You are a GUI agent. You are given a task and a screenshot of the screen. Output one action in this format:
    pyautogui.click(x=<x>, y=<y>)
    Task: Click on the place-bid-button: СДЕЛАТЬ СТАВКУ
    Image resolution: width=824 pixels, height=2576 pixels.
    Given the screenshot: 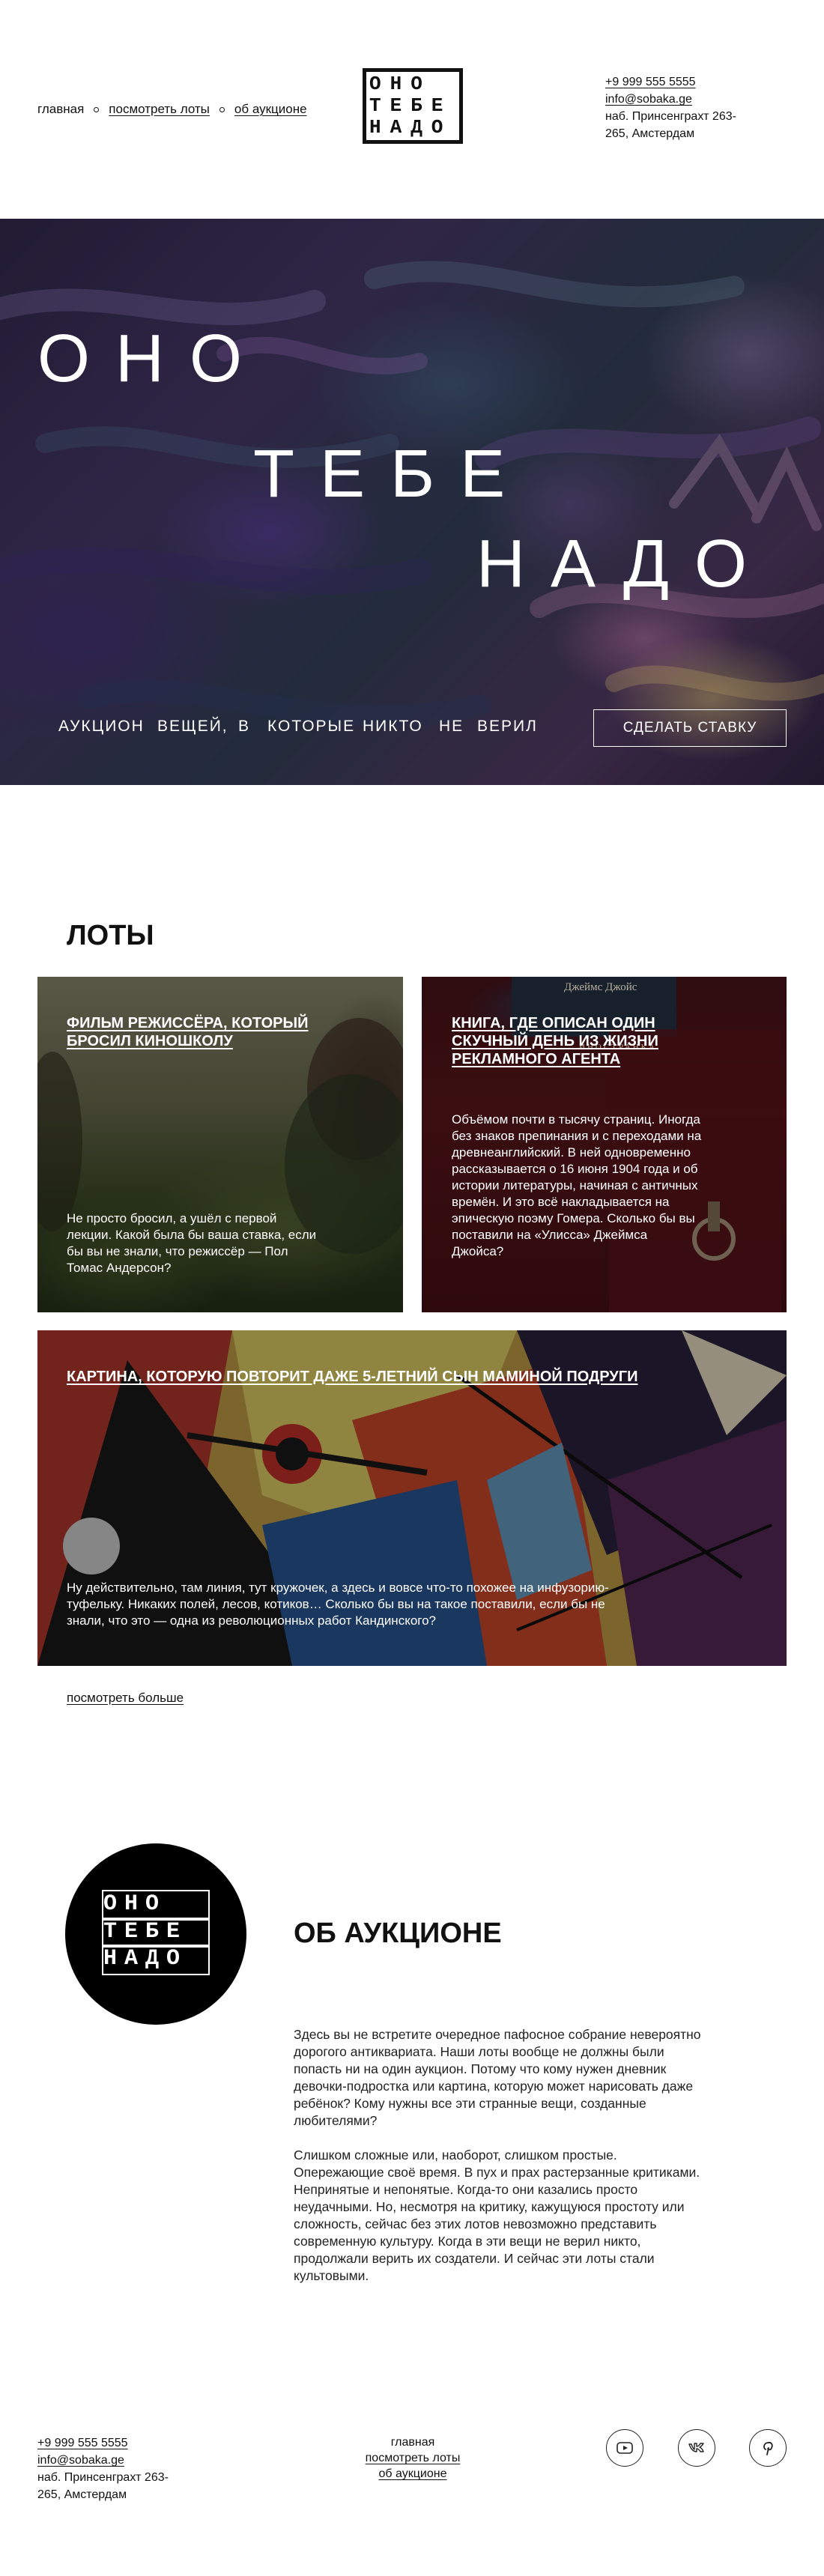 What is the action you would take?
    pyautogui.click(x=690, y=728)
    